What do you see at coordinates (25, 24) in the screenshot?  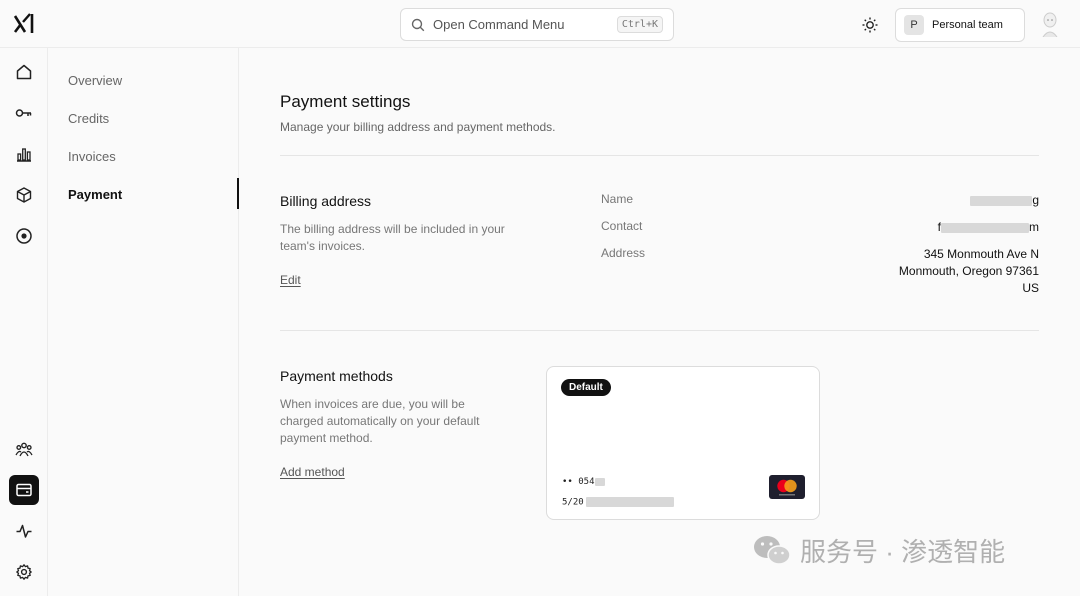 I see `xai-logo-icon` at bounding box center [25, 24].